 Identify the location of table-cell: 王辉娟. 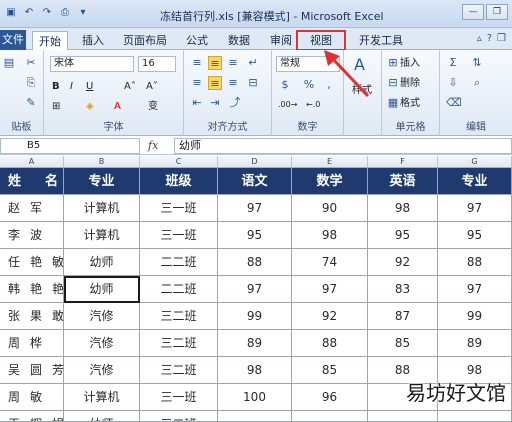
(32, 416).